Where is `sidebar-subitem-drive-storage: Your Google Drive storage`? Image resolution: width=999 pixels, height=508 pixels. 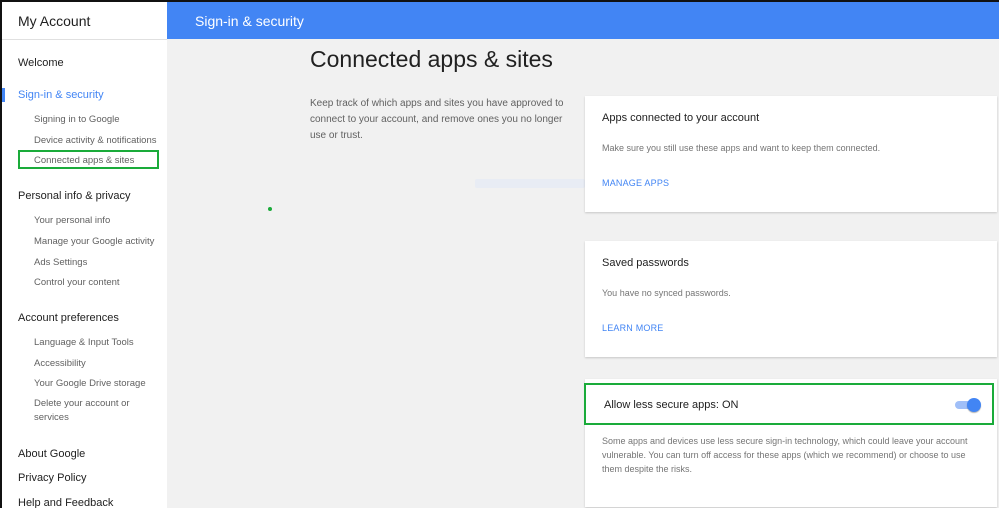 sidebar-subitem-drive-storage: Your Google Drive storage is located at coordinates (90, 383).